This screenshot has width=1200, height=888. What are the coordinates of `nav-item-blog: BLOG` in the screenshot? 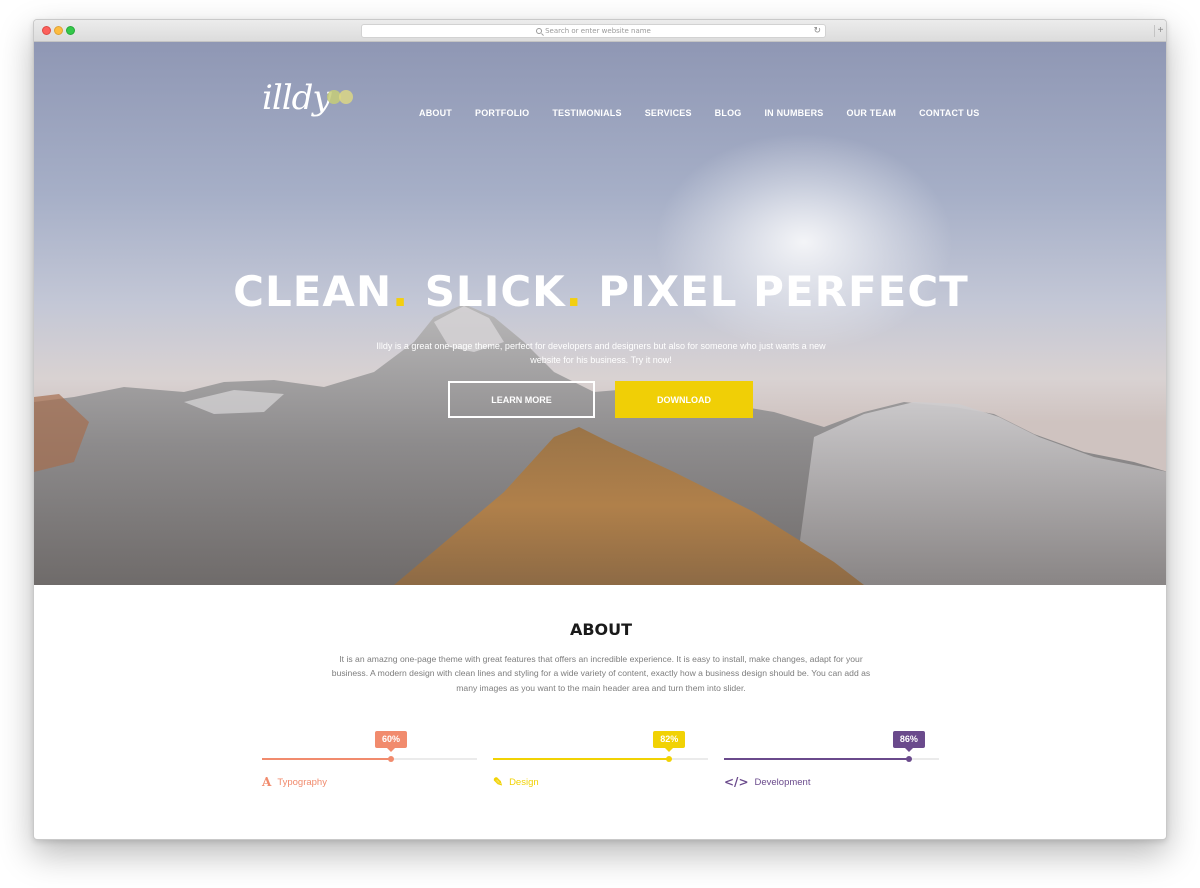 It's located at (728, 113).